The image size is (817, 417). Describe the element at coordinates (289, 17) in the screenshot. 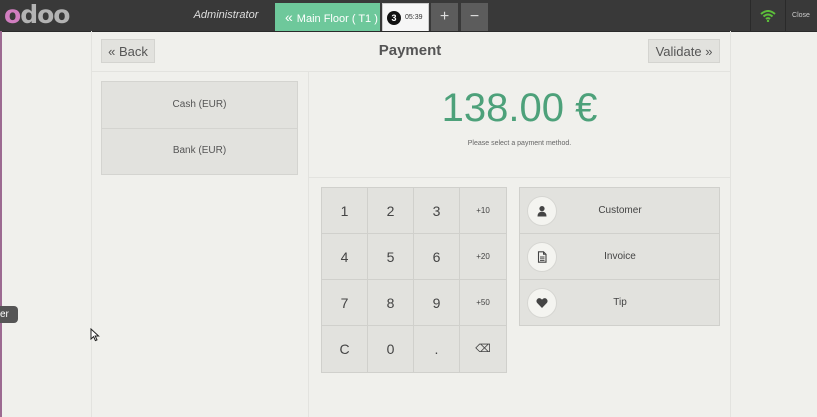

I see `double-chevron-left-icon: «` at that location.